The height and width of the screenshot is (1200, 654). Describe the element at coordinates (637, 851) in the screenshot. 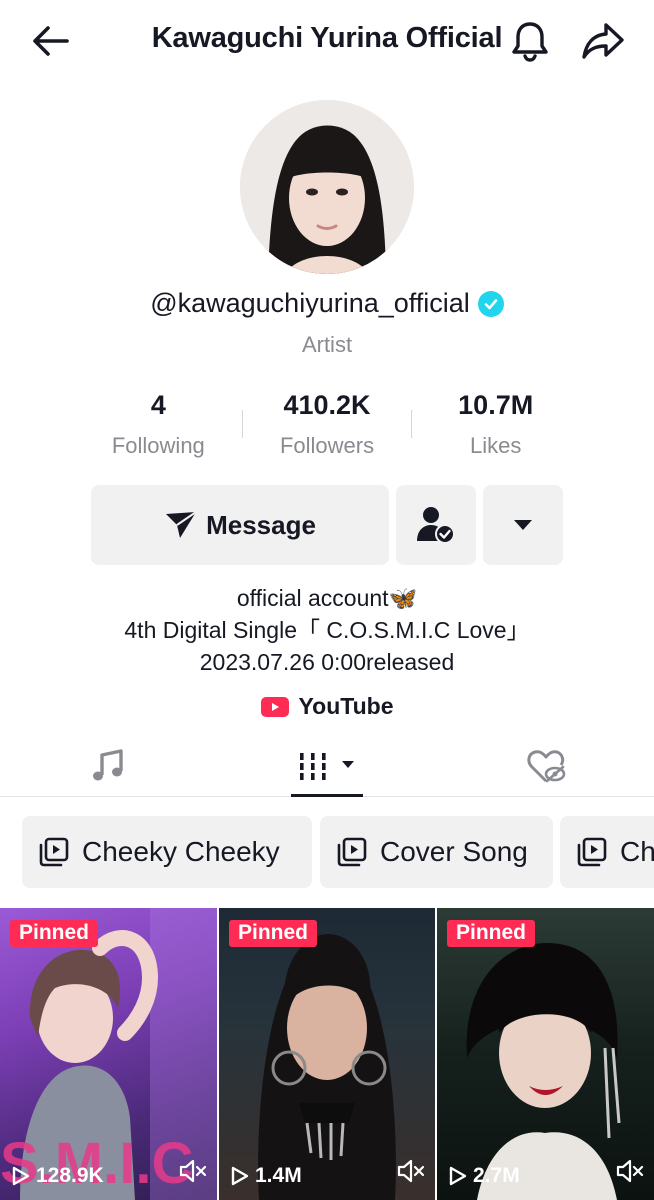

I see `playlist-label: Ch` at that location.